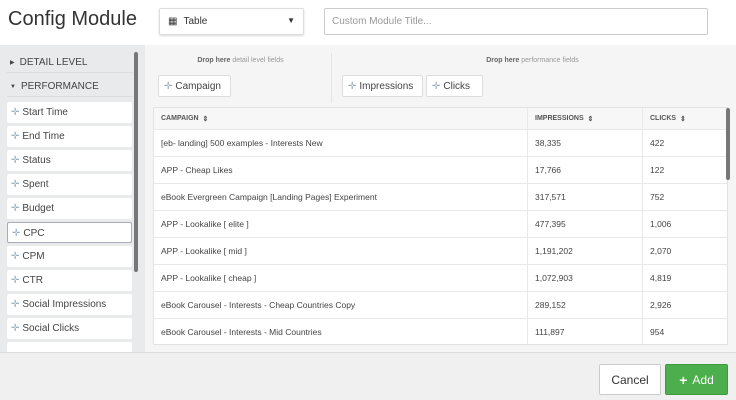  I want to click on column-header-clicks: CLICKS ⇕, so click(685, 118).